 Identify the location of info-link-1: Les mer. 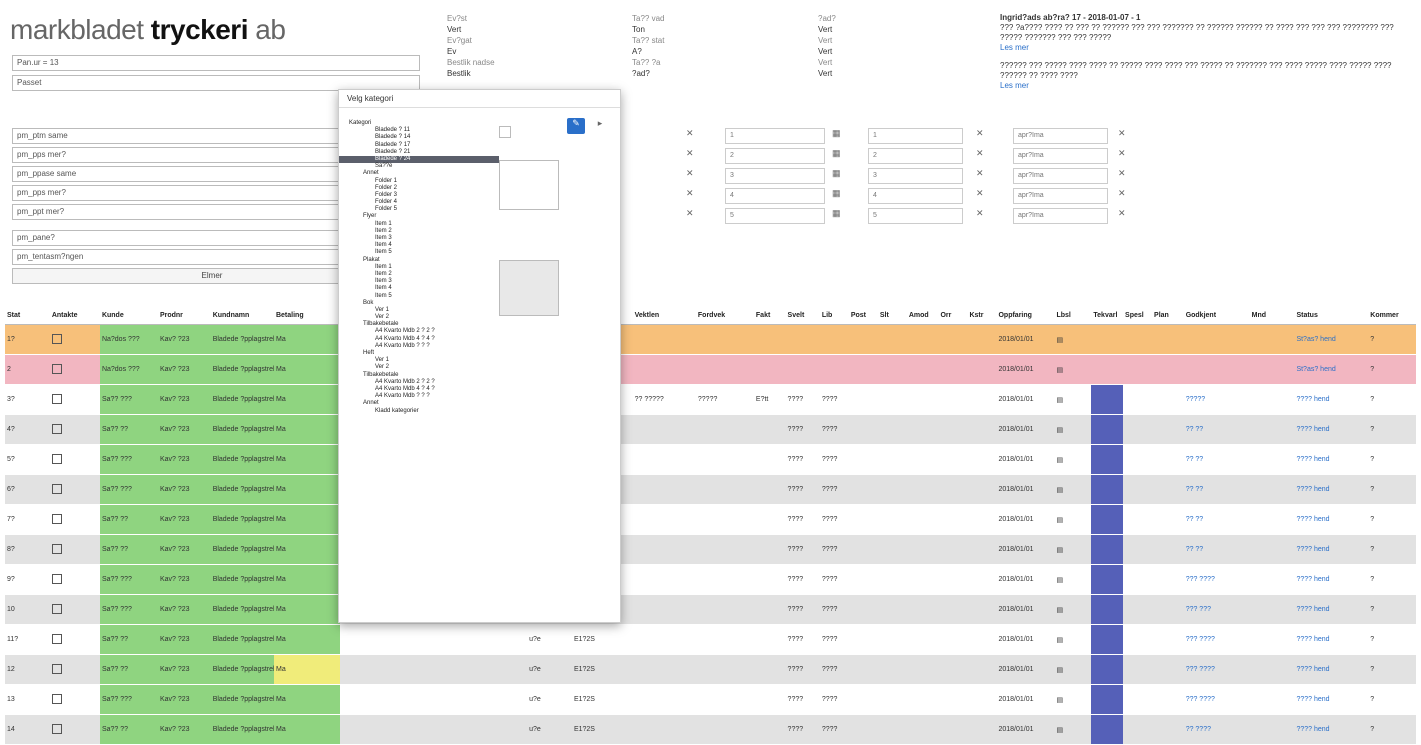
(1014, 47).